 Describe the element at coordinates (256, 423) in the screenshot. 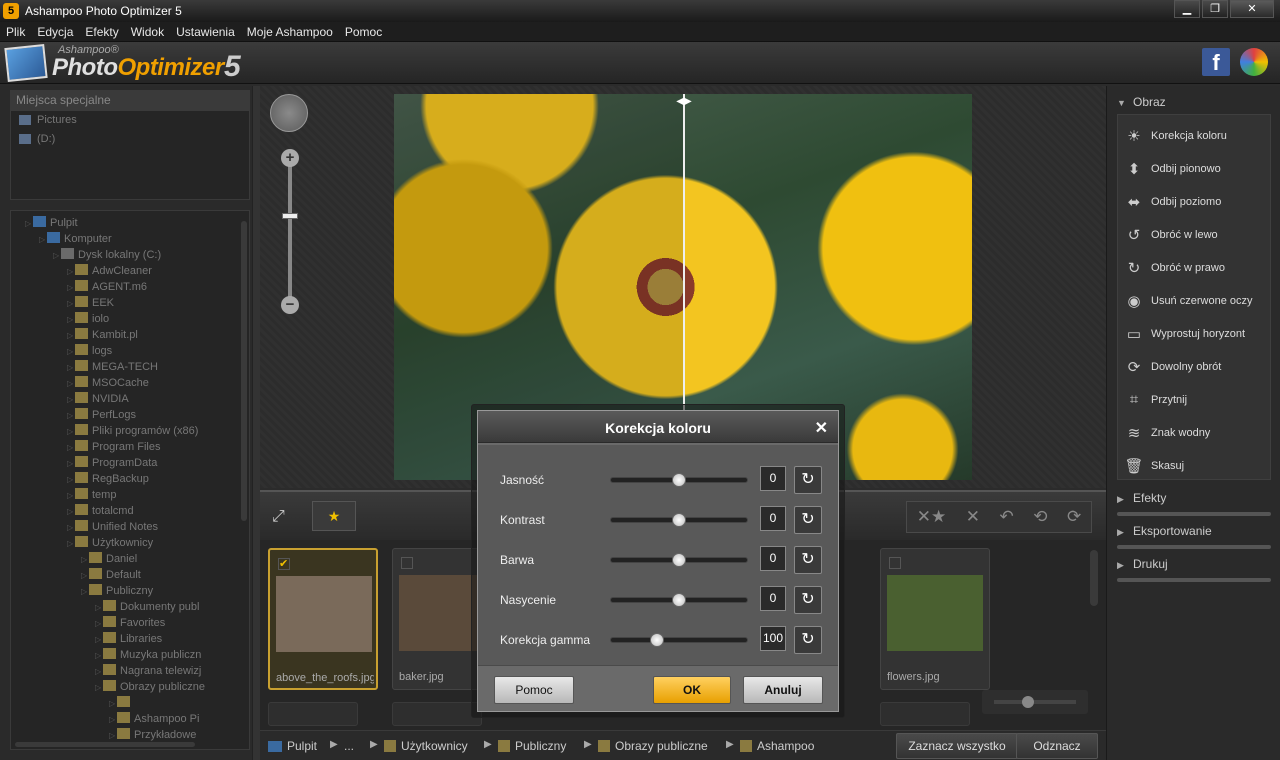

I see `panel-splitter` at that location.